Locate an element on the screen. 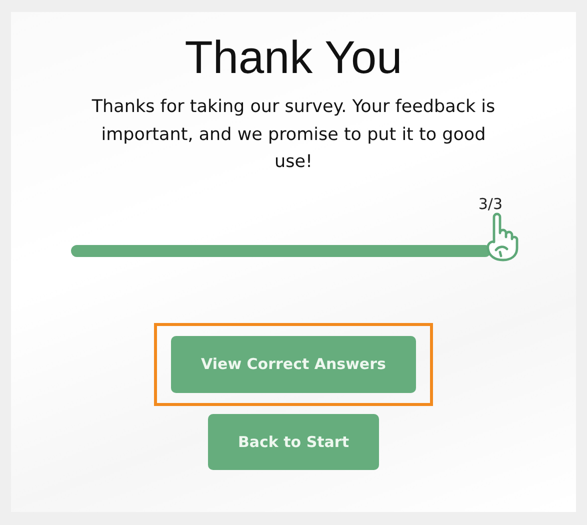 The image size is (587, 525). progress-reading: 3/3 is located at coordinates (490, 203).